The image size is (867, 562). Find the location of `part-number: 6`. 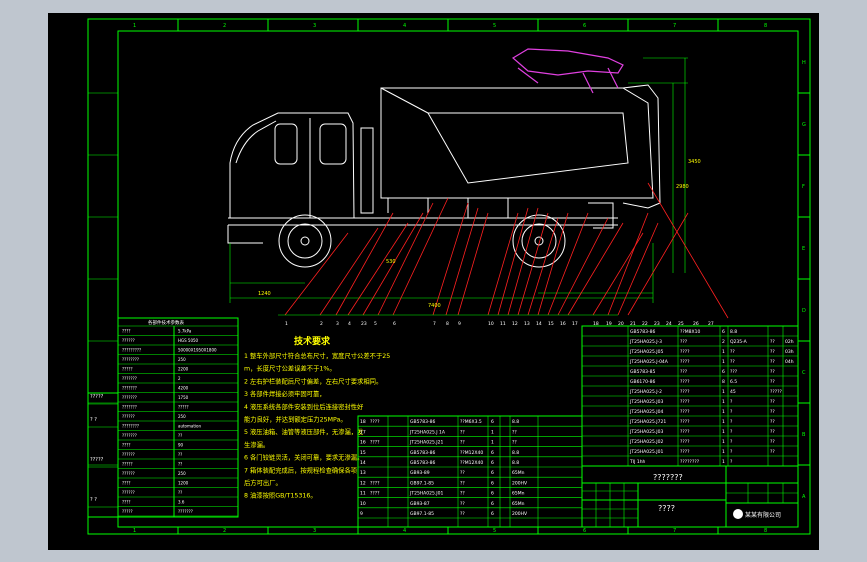

part-number: 6 is located at coordinates (394, 324).